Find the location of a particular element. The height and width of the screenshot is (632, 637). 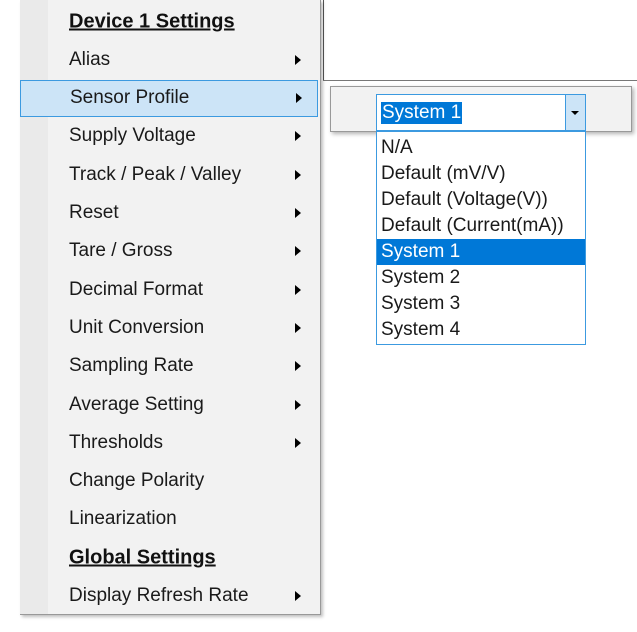

menu-item-label: Display Refresh Rate is located at coordinates (159, 595).